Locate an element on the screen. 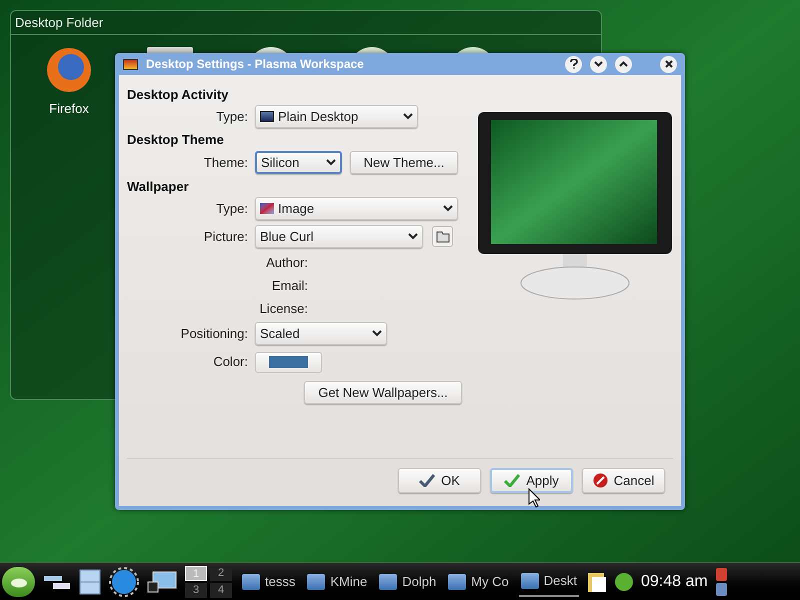  section-heading: Wallpaper is located at coordinates (158, 186).